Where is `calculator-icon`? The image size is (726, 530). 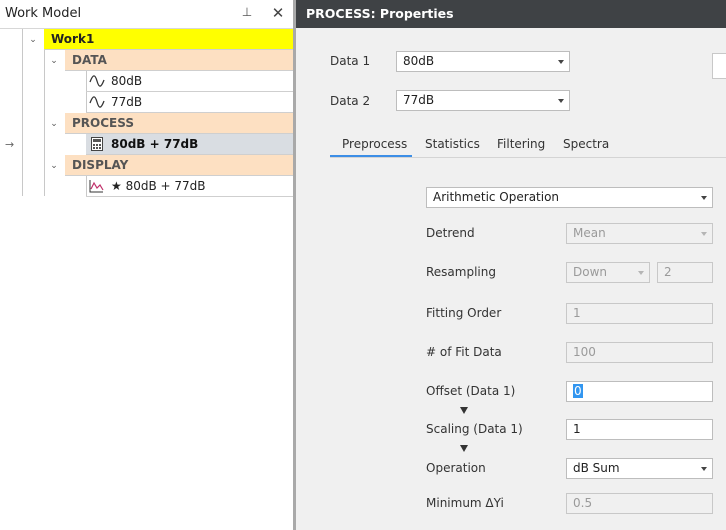 calculator-icon is located at coordinates (97, 144).